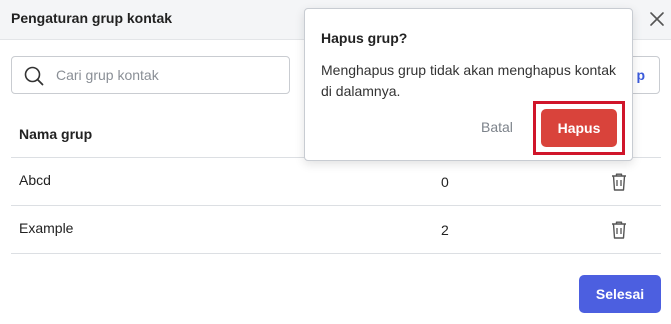 Image resolution: width=671 pixels, height=324 pixels. What do you see at coordinates (46, 228) in the screenshot?
I see `group-name: Example` at bounding box center [46, 228].